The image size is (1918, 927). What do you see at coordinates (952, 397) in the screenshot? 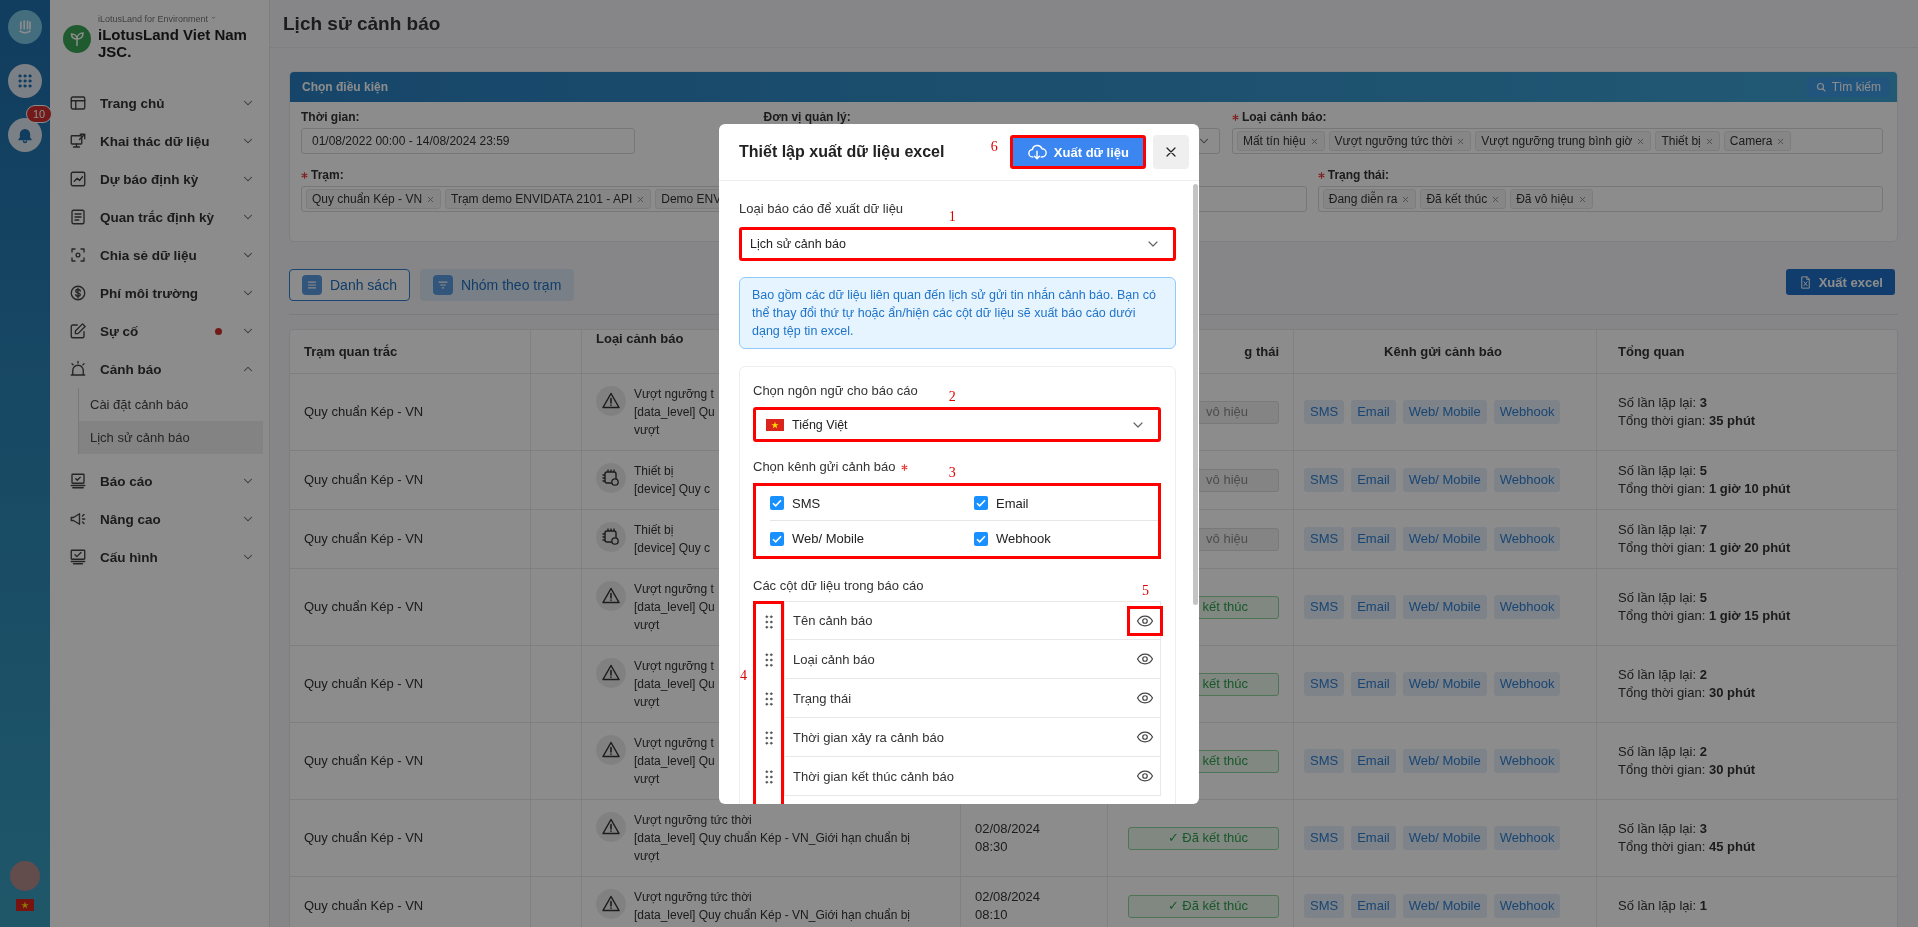
I see `callout-number: 2` at bounding box center [952, 397].